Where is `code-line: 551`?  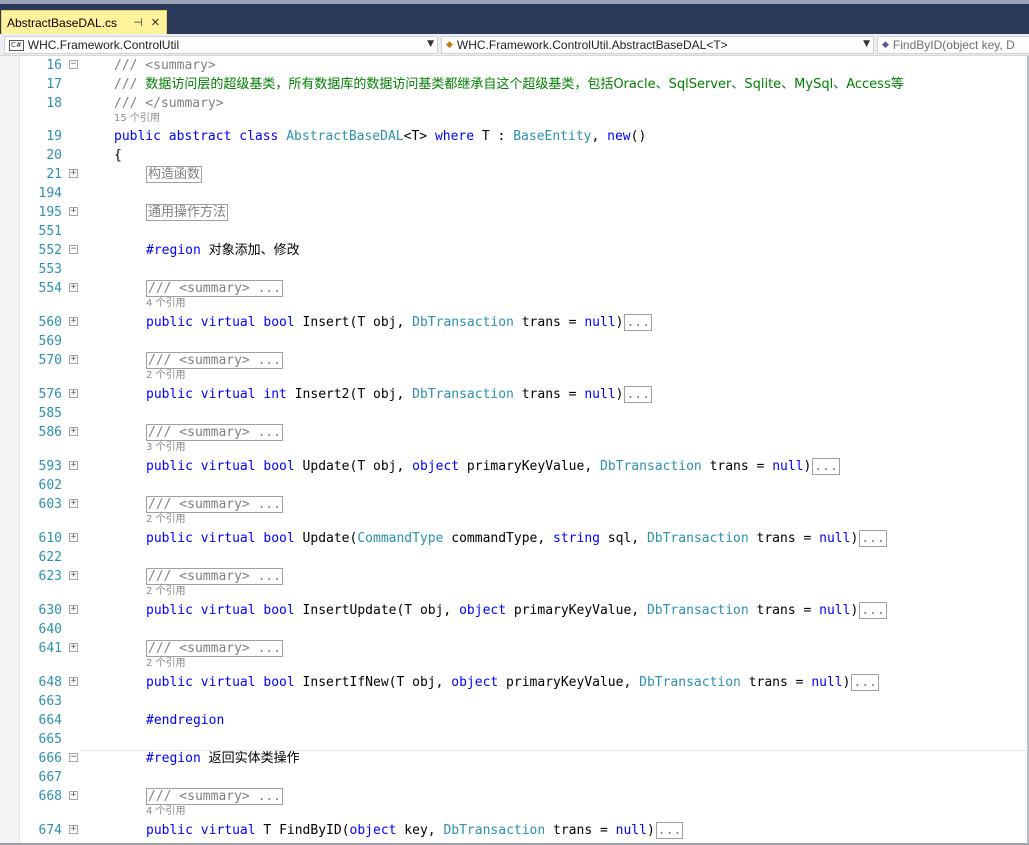
code-line: 551 is located at coordinates (513, 231).